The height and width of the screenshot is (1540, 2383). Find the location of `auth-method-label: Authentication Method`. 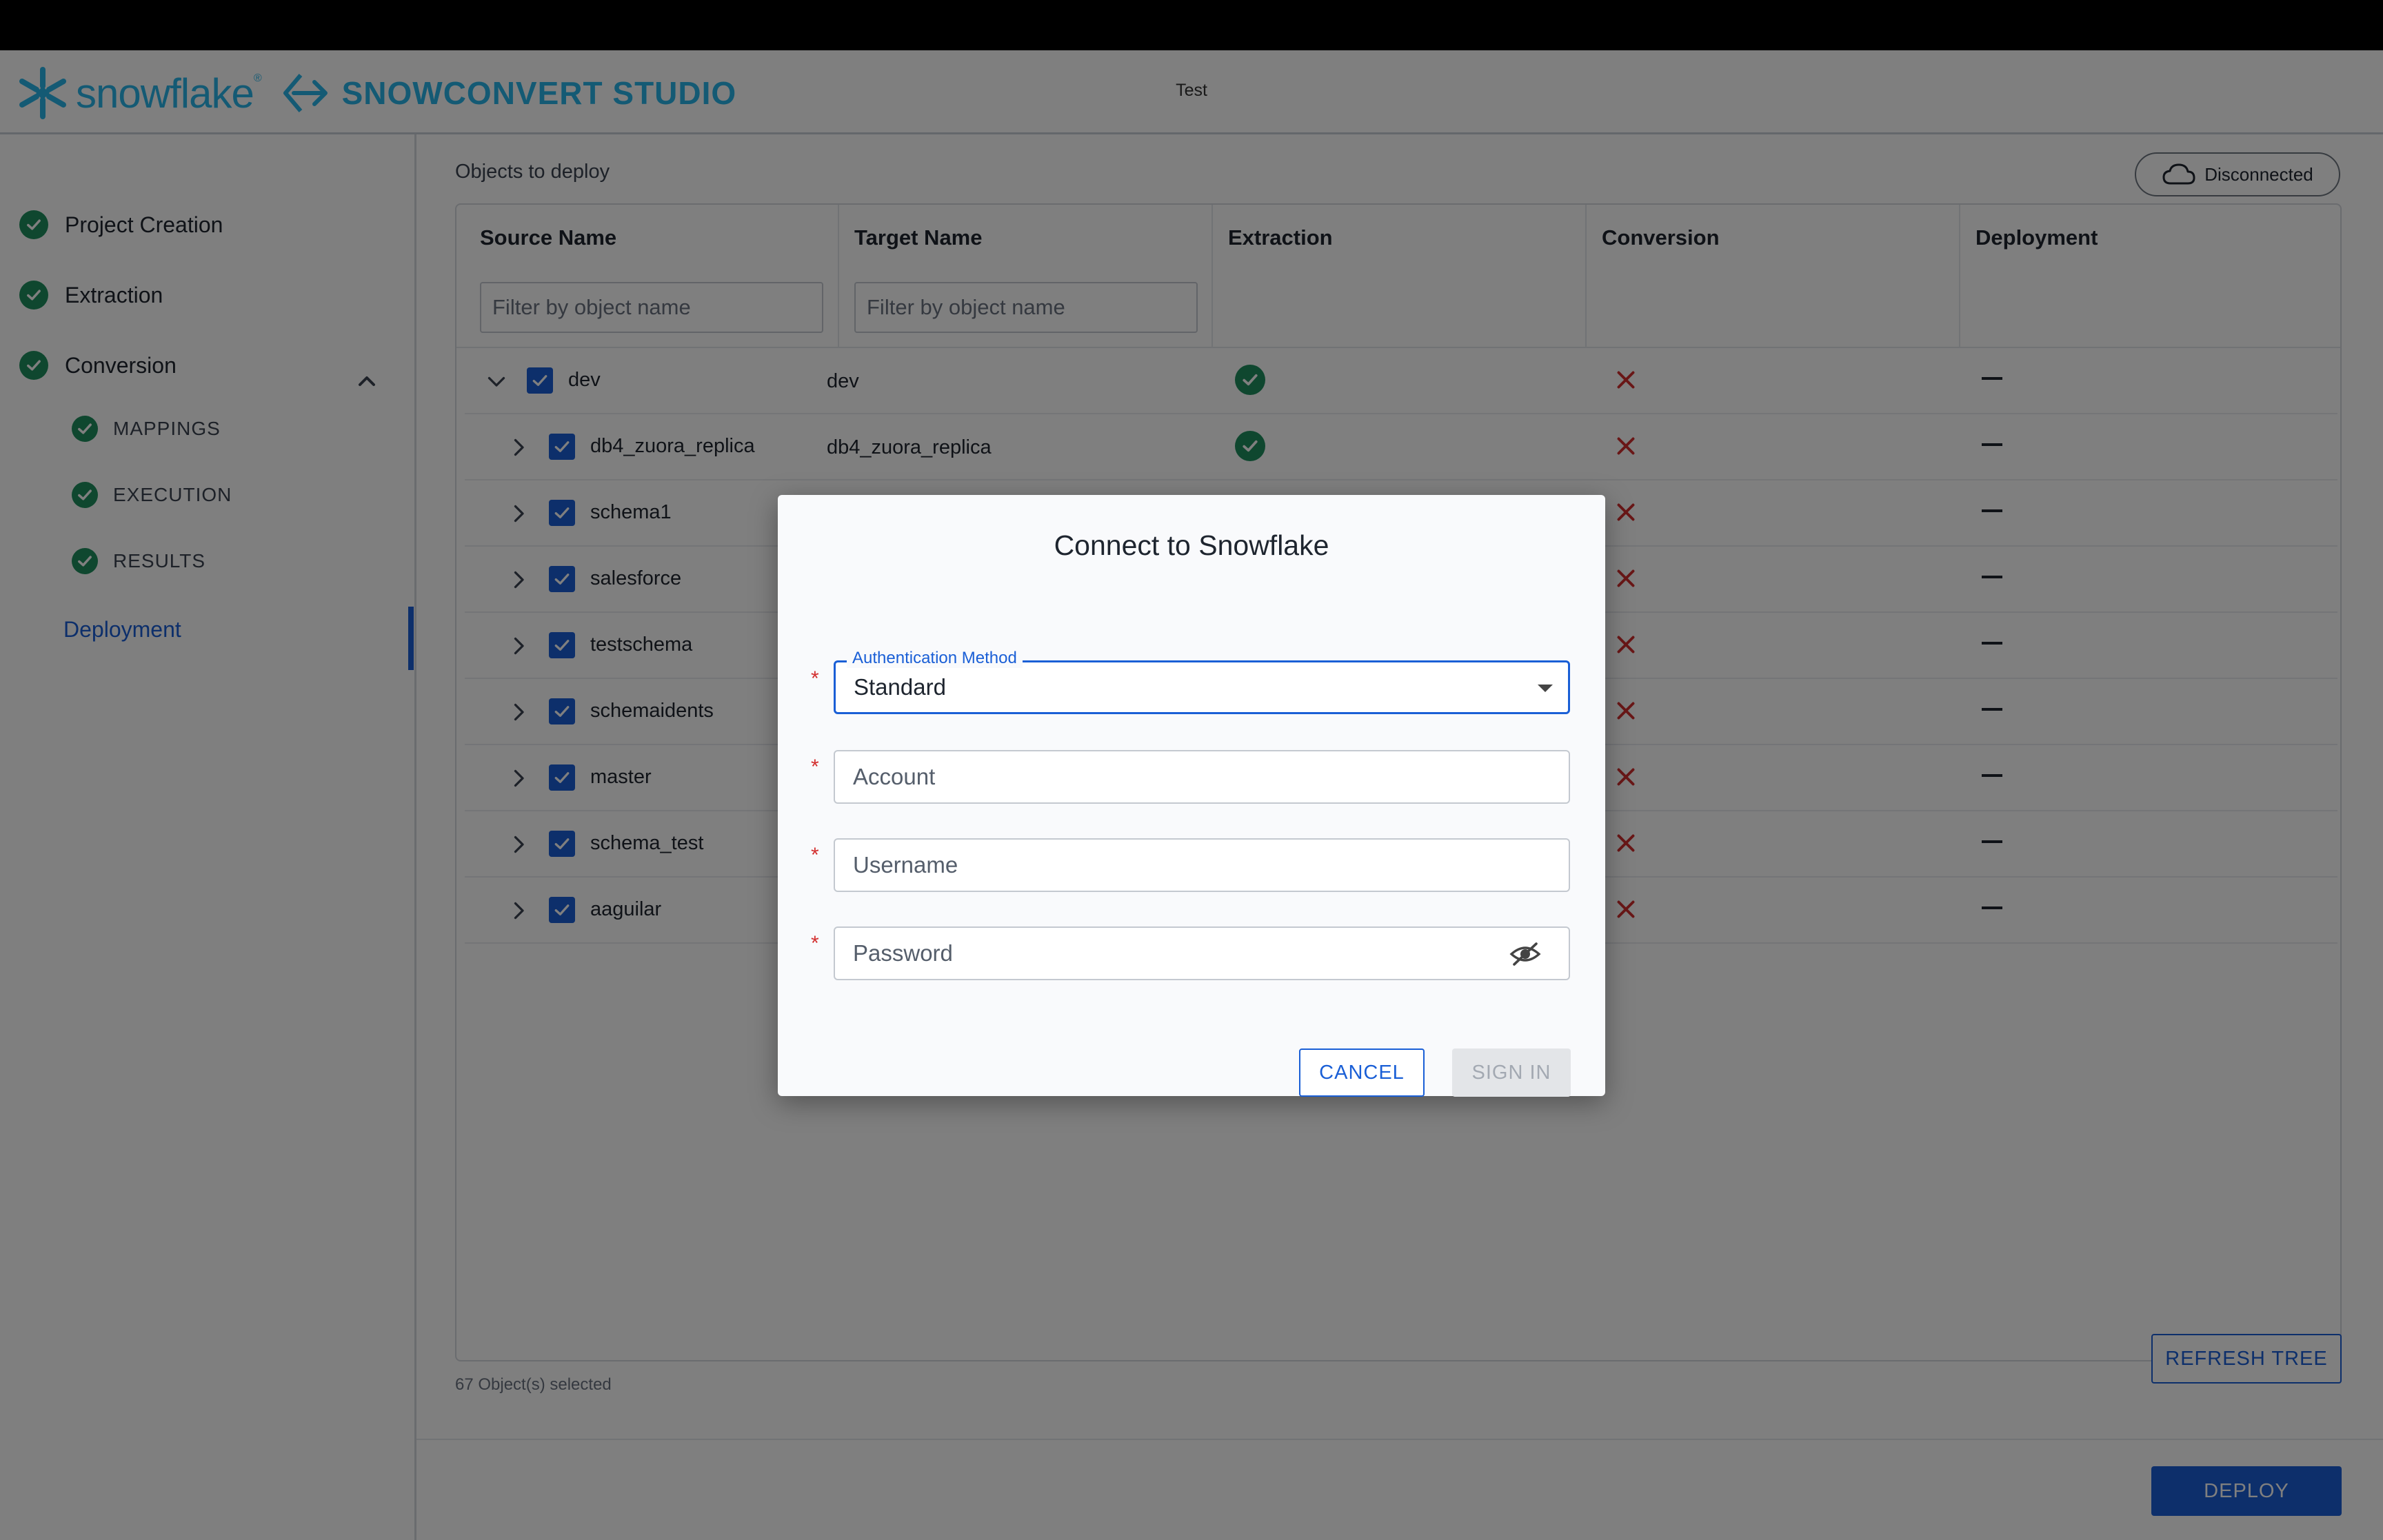

auth-method-label: Authentication Method is located at coordinates (935, 659).